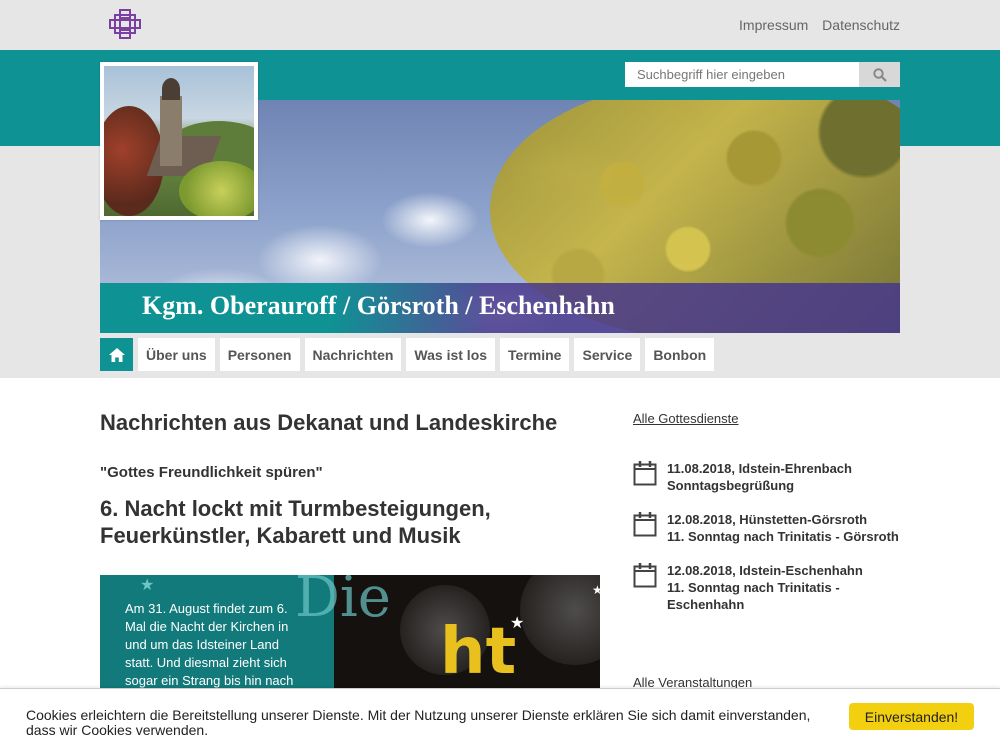  What do you see at coordinates (535, 354) in the screenshot?
I see `nav-item-termine: Termine` at bounding box center [535, 354].